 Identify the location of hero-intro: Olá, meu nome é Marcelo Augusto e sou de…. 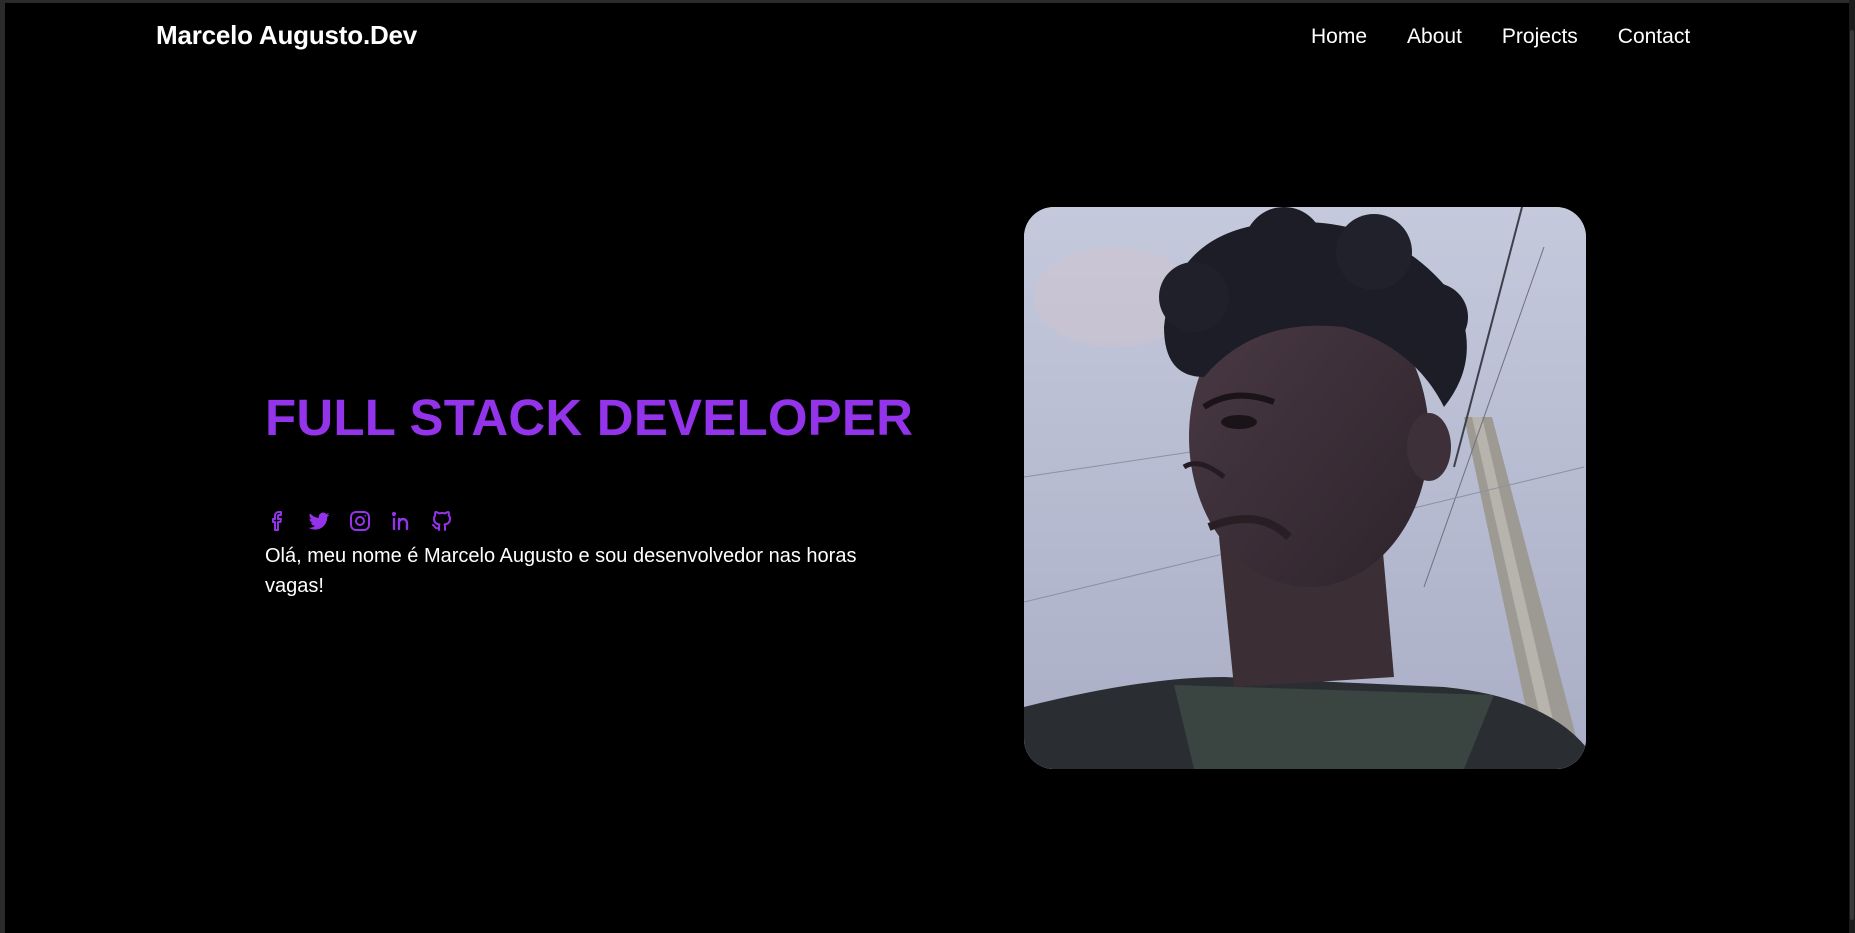
(561, 571).